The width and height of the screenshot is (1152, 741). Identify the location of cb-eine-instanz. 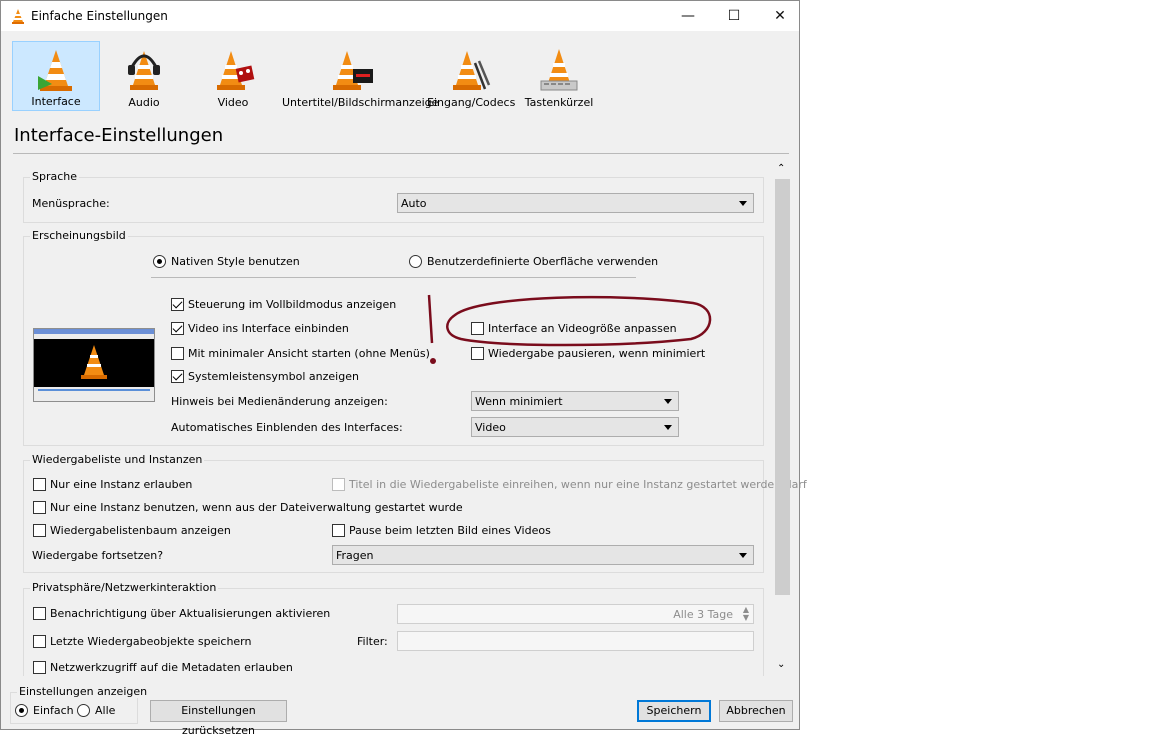
(39, 484).